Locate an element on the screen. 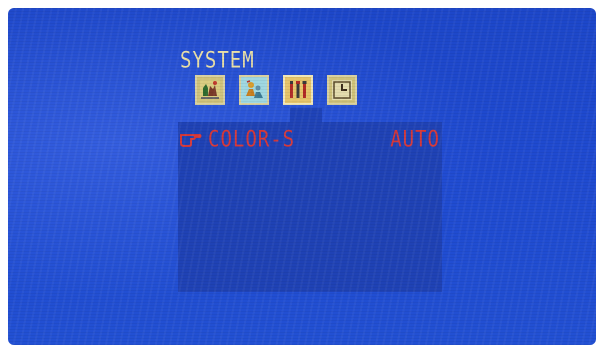 Image resolution: width=603 pixels, height=353 pixels. picture-icon-glyph is located at coordinates (210, 89).